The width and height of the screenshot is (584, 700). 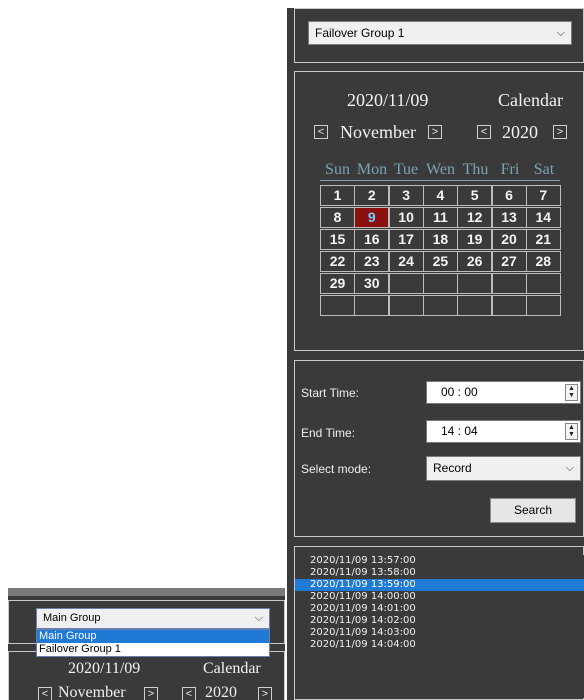 I want to click on calendar-day-cell: 21, so click(x=543, y=239).